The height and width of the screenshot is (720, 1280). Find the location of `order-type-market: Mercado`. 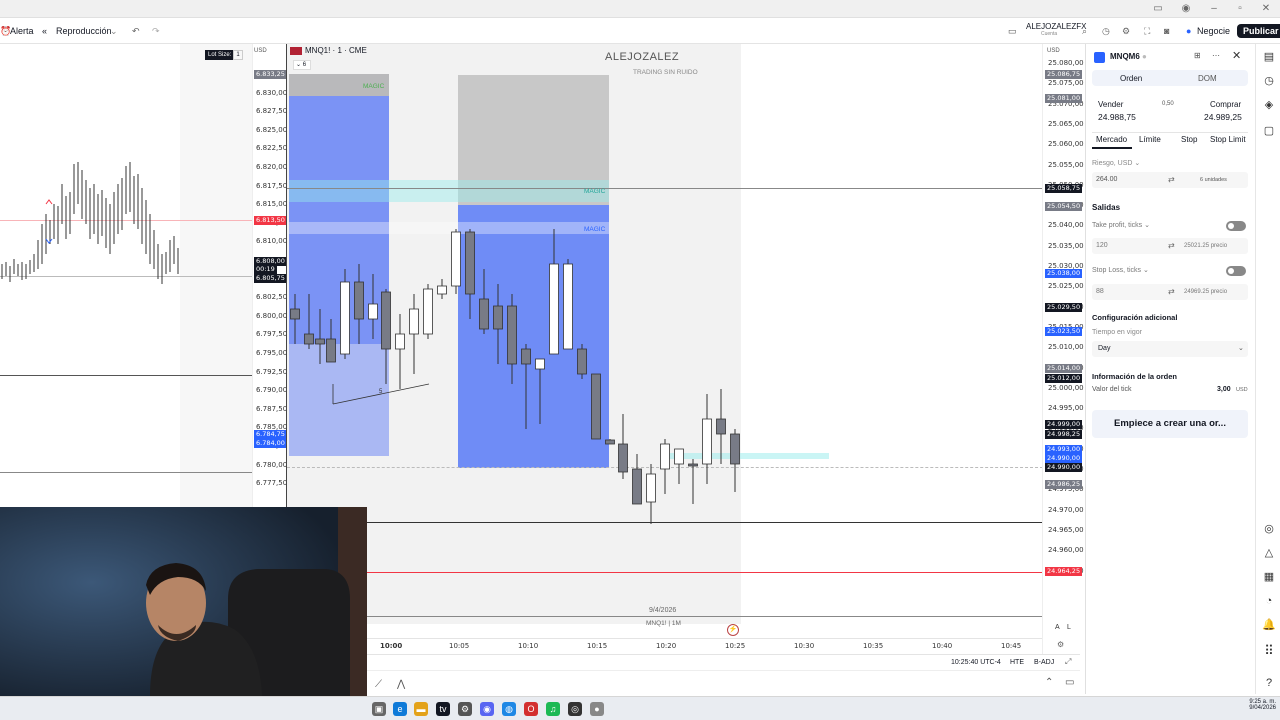

order-type-market: Mercado is located at coordinates (1111, 139).